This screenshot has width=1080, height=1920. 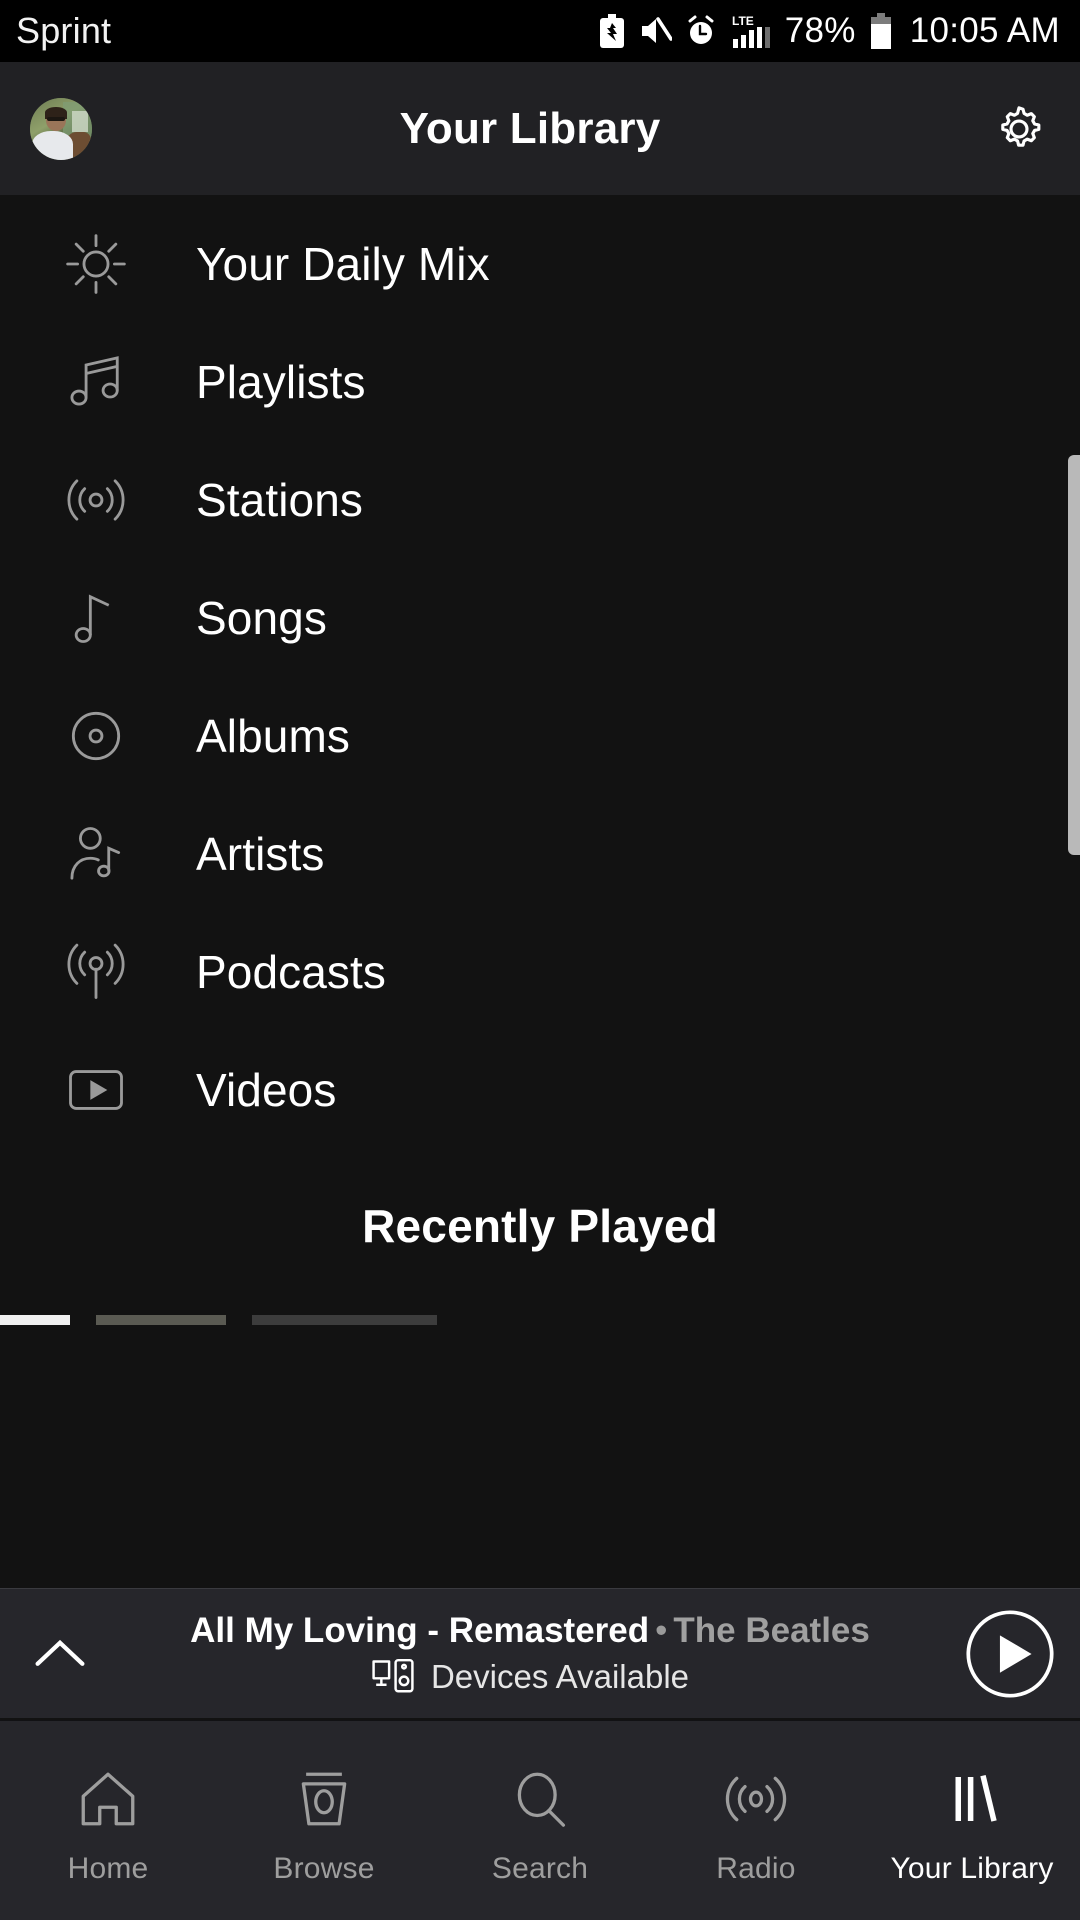 What do you see at coordinates (611, 31) in the screenshot?
I see `battery-saver-icon` at bounding box center [611, 31].